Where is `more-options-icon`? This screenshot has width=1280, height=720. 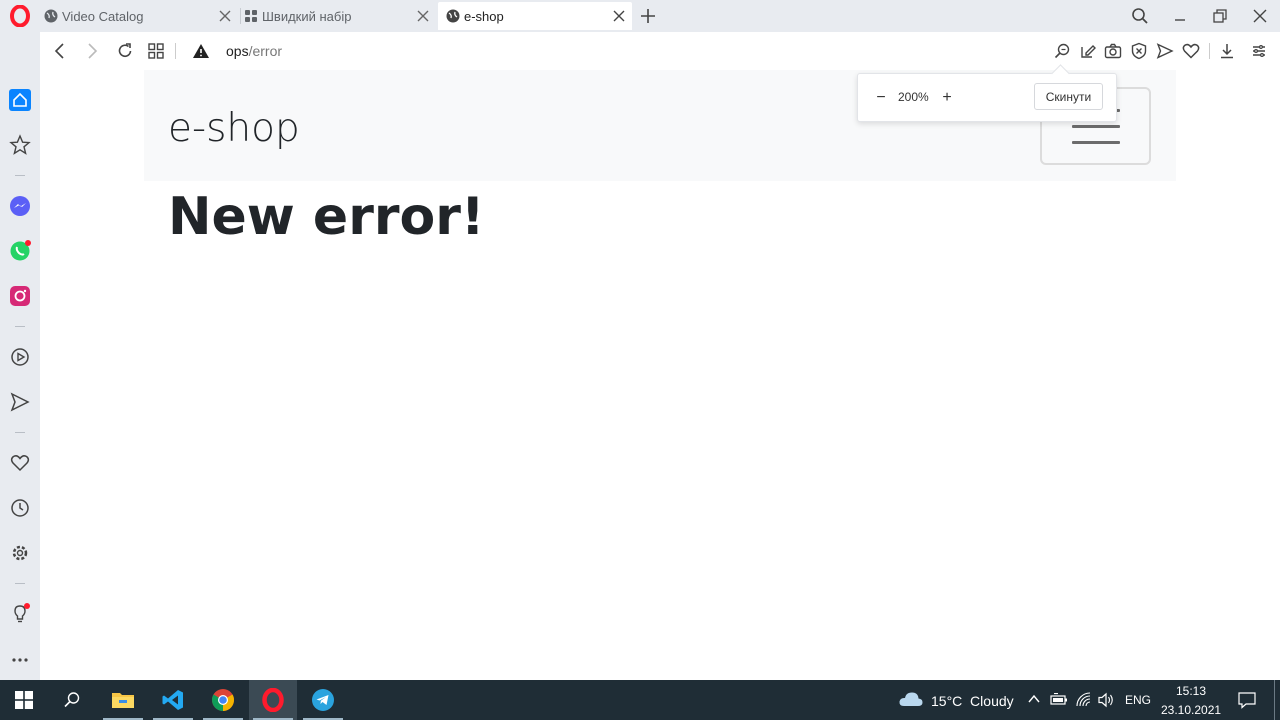
more-options-icon is located at coordinates (20, 660).